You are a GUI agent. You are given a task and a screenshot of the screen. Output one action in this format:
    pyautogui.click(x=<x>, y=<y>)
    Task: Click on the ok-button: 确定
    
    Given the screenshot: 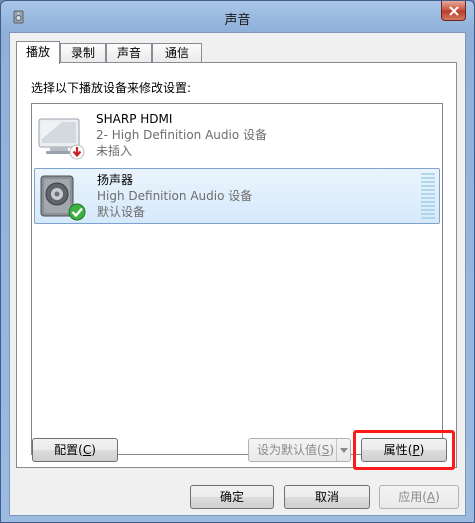 What is the action you would take?
    pyautogui.click(x=232, y=497)
    